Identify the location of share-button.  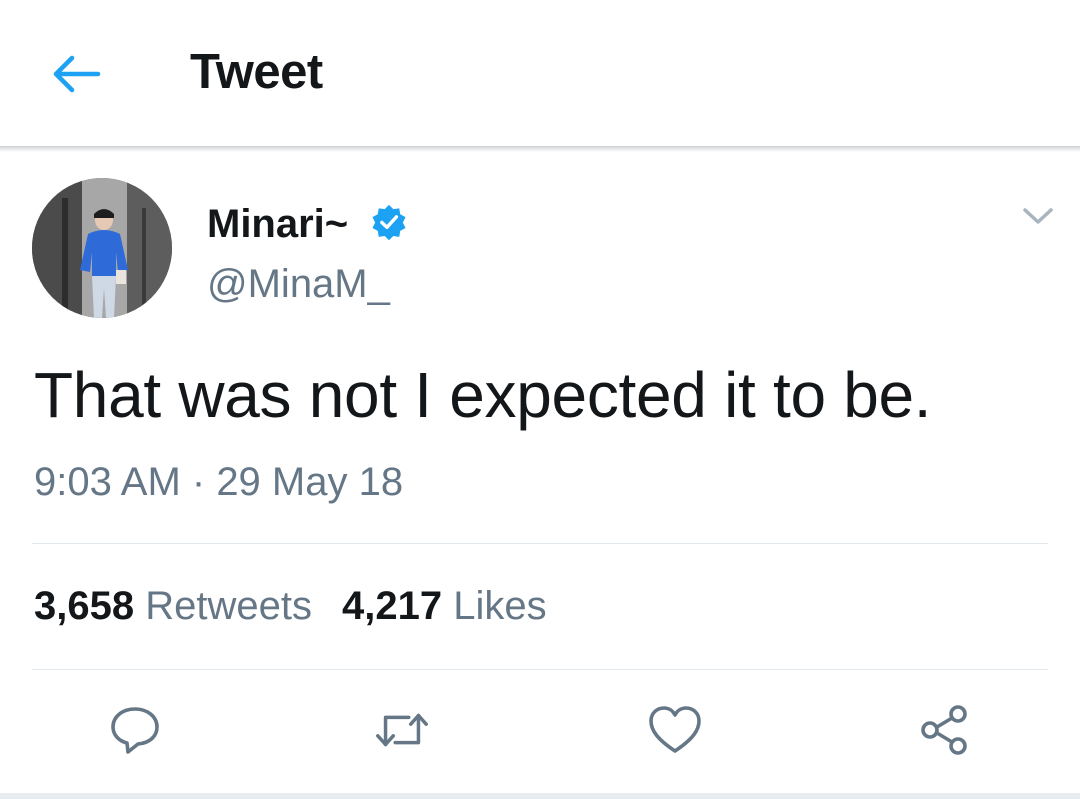
(944, 730).